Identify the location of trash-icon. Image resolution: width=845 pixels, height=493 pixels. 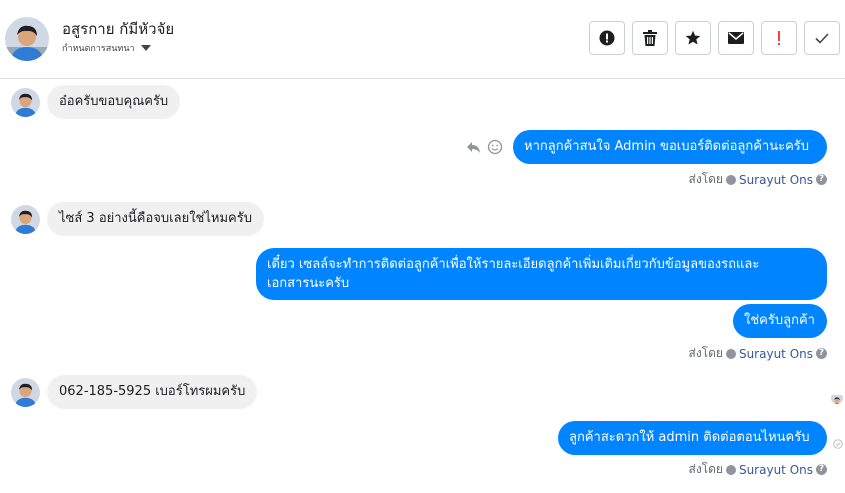
(650, 38).